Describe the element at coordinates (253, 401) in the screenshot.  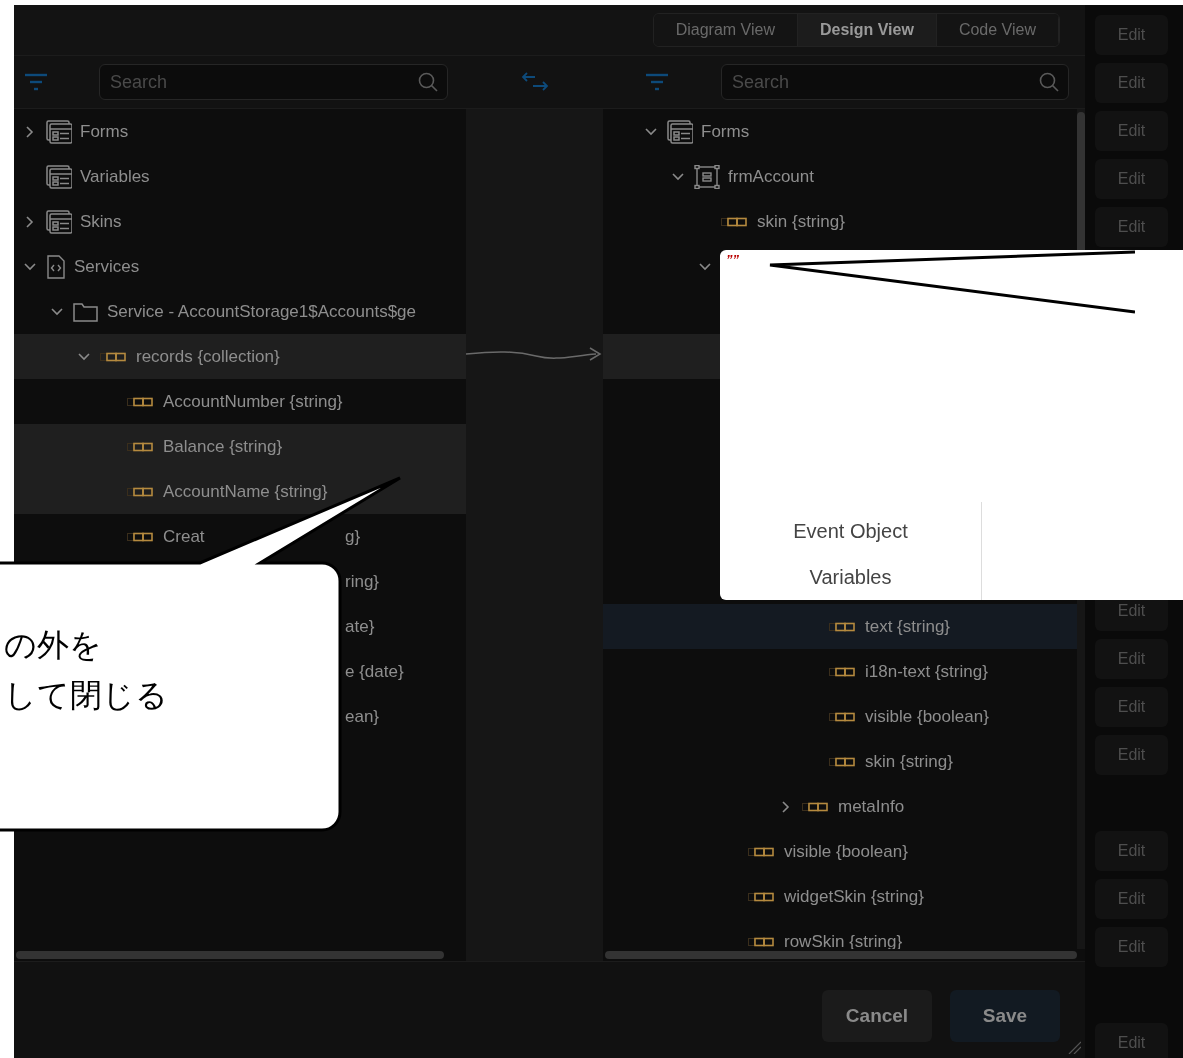
I see `tree-label: AccountNumber {string}` at that location.